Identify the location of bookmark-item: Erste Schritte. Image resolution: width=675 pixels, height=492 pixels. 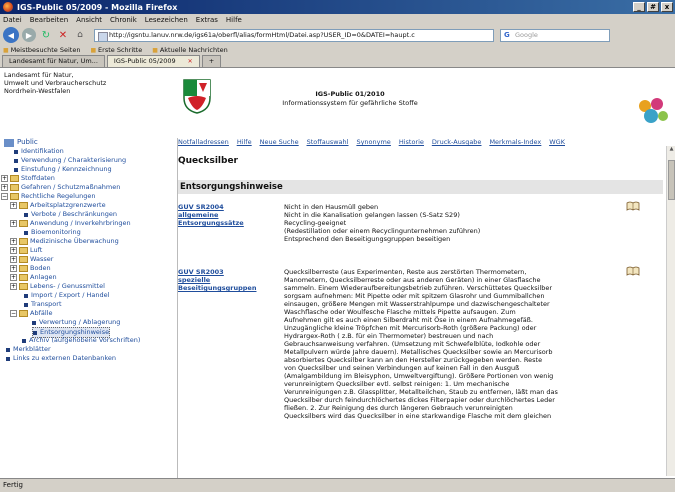
(116, 50).